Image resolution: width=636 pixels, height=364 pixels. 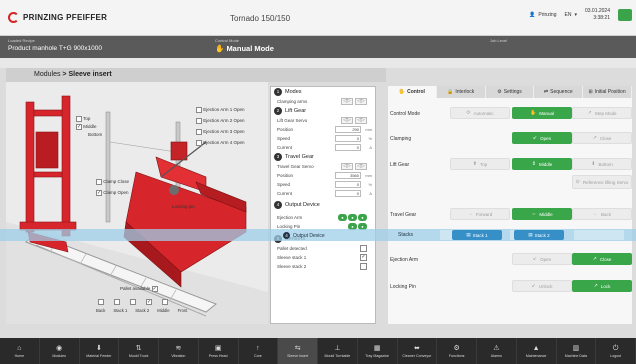 I want to click on pos-front: Front, so click(x=182, y=310).